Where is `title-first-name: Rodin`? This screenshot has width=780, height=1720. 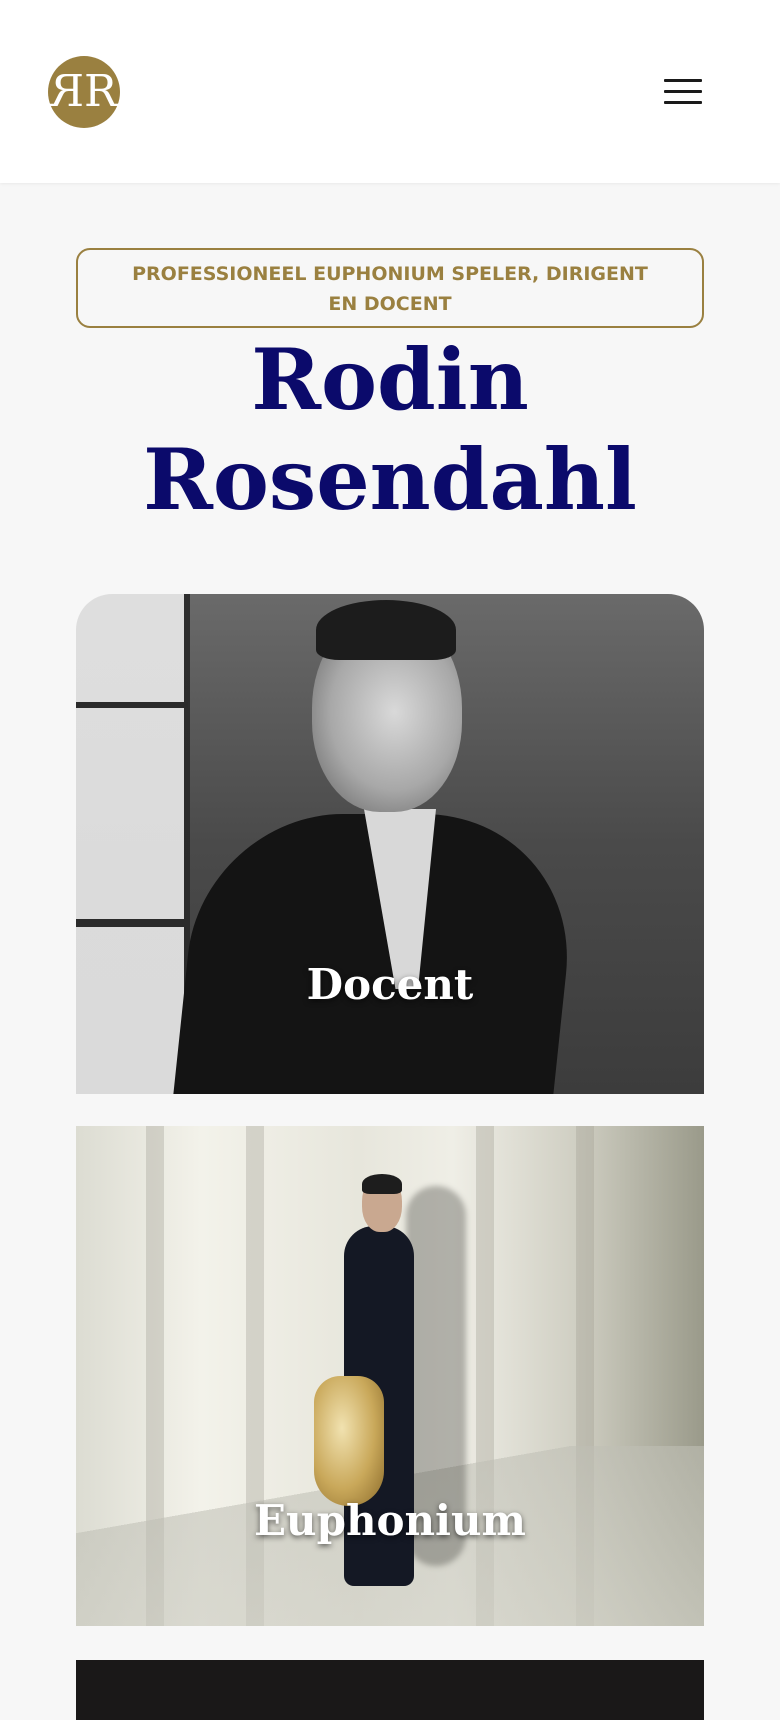
title-first-name: Rodin is located at coordinates (390, 379).